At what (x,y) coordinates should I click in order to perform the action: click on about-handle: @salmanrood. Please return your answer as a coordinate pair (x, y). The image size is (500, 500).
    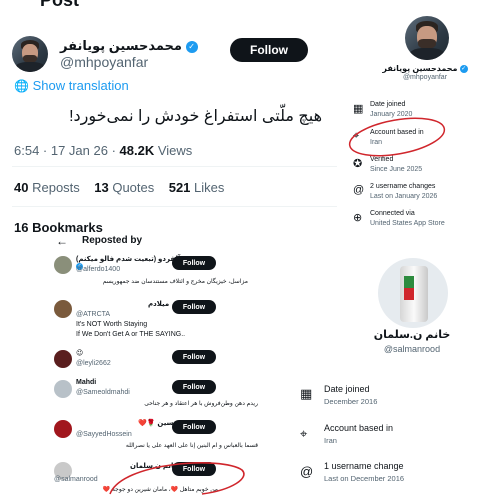
    Looking at the image, I should click on (412, 349).